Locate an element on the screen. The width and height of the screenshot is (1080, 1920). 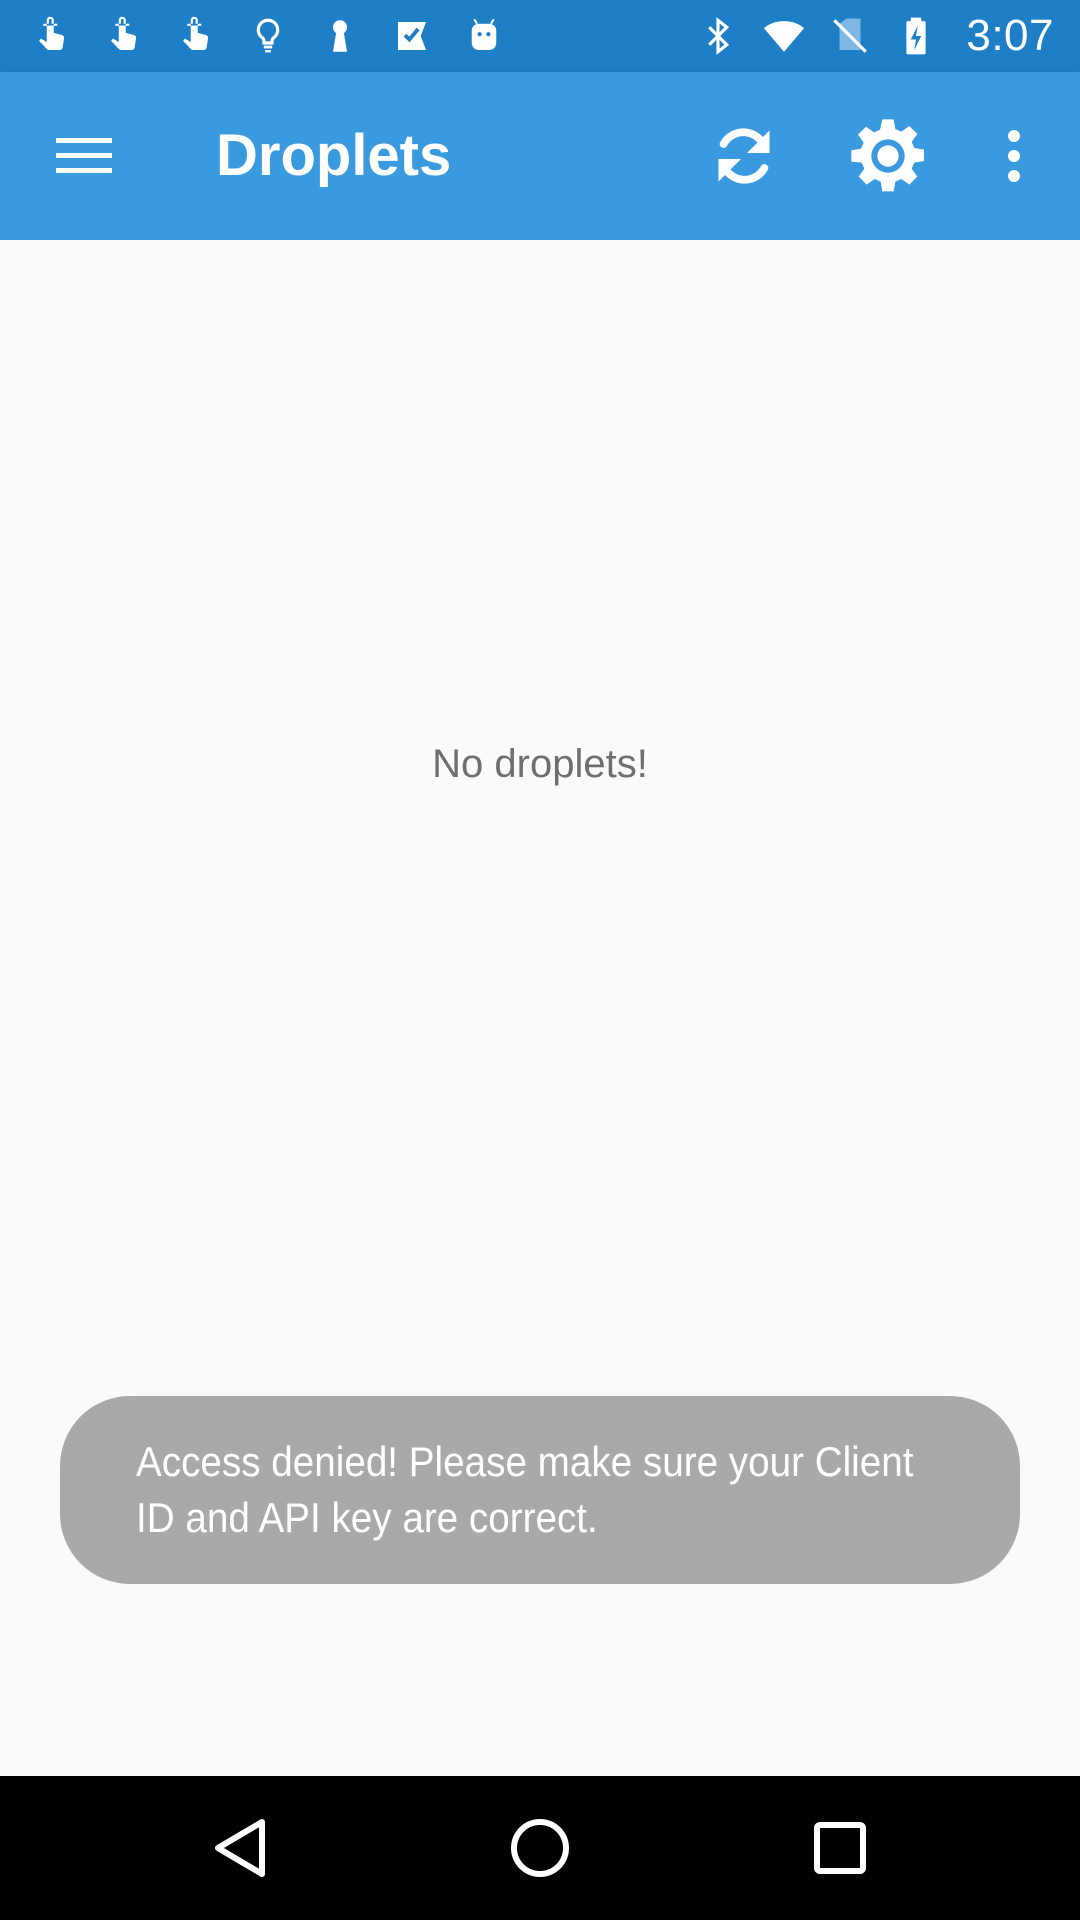
gear-icon is located at coordinates (887, 155).